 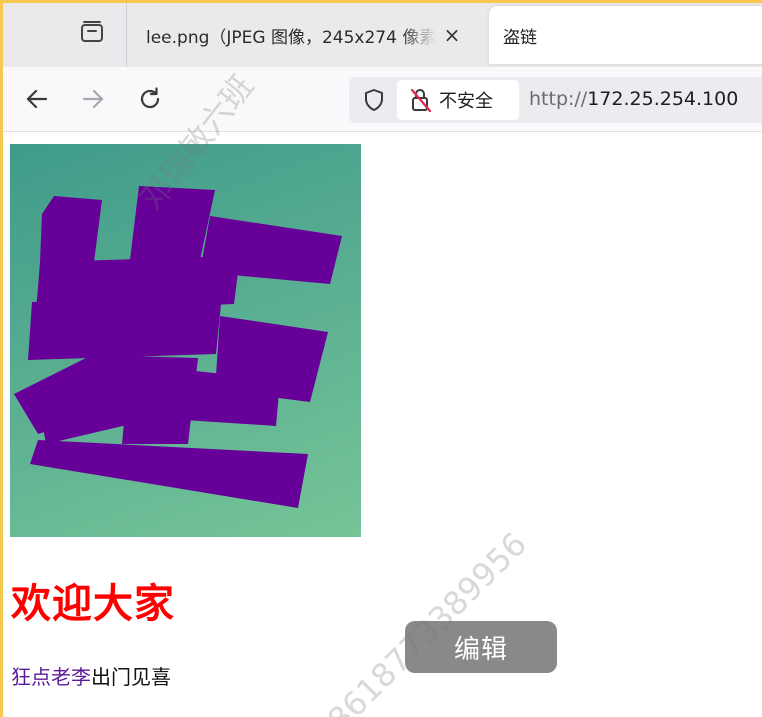 I want to click on tab-overview-icon, so click(x=92, y=31).